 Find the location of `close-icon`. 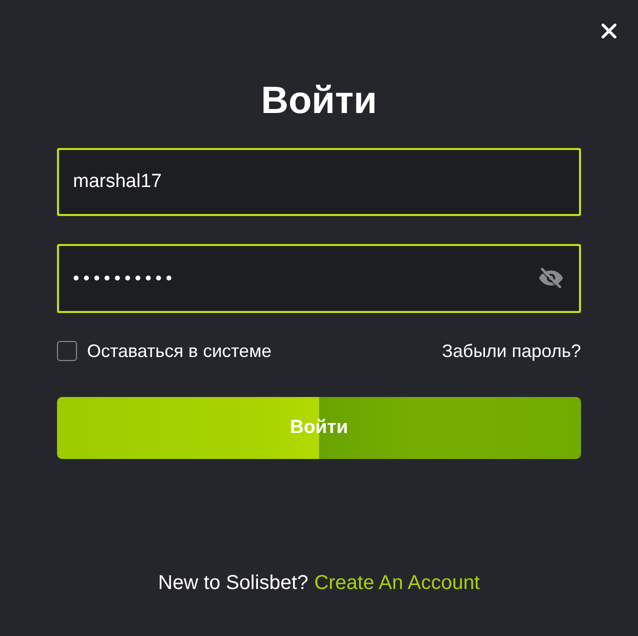

close-icon is located at coordinates (609, 31).